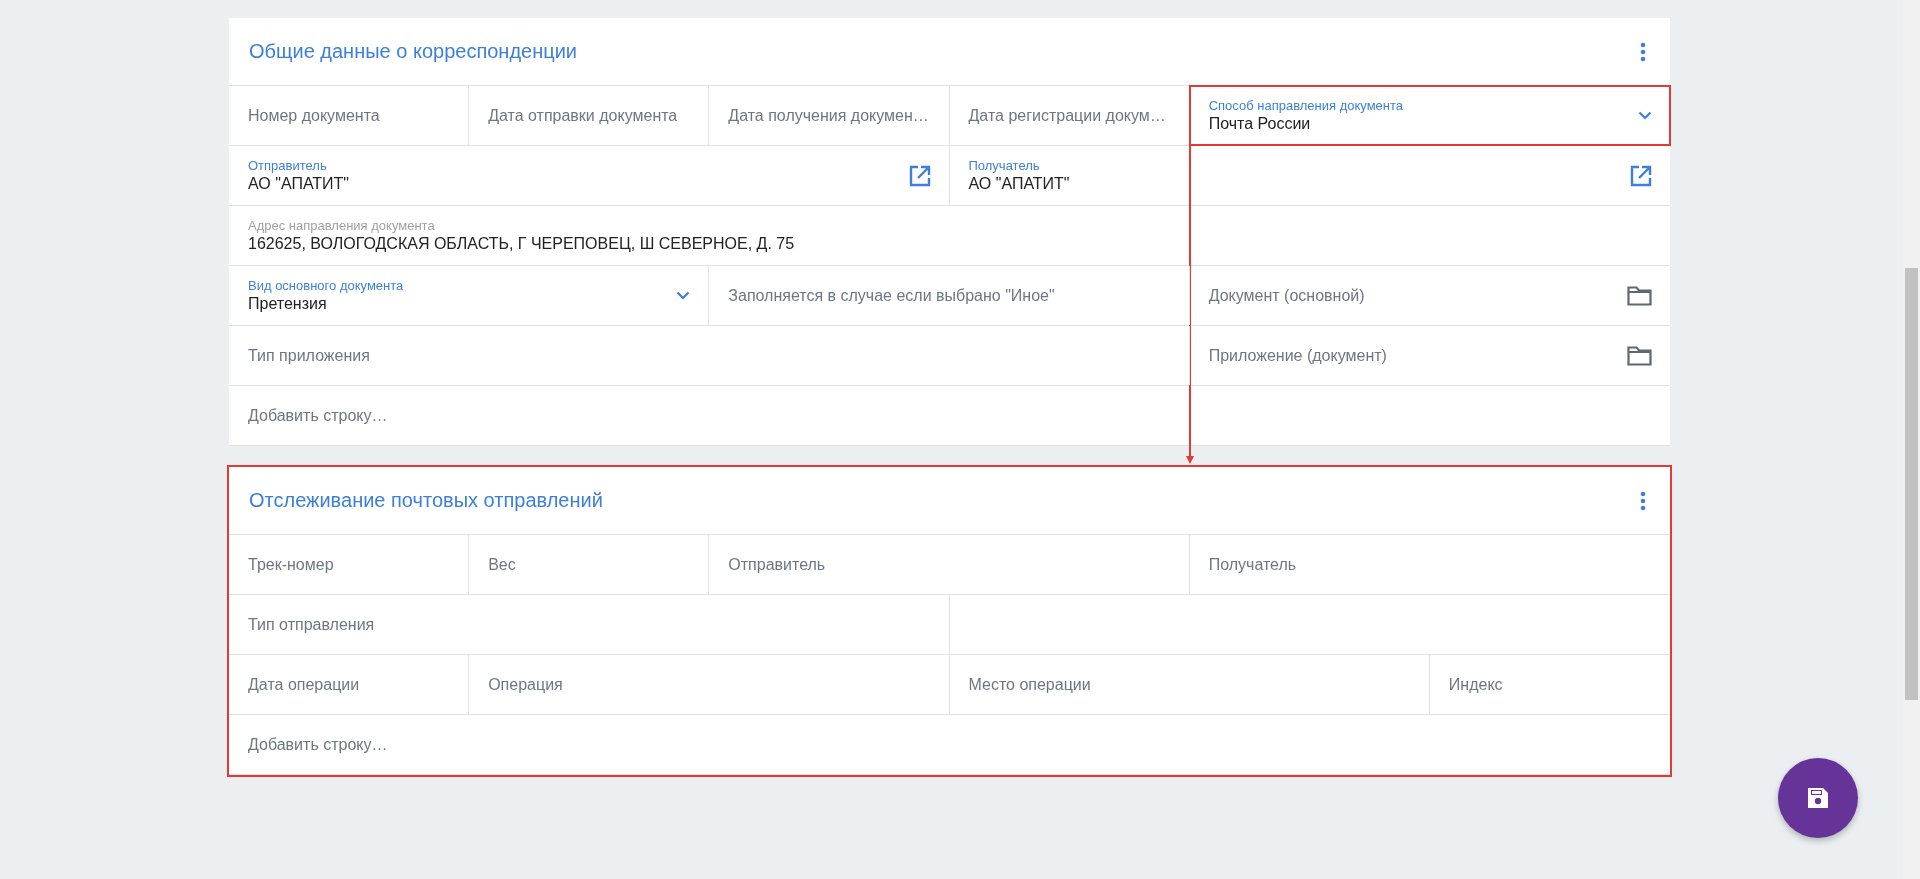 The height and width of the screenshot is (879, 1920). What do you see at coordinates (1297, 355) in the screenshot?
I see `field-label: Приложение (документ)` at bounding box center [1297, 355].